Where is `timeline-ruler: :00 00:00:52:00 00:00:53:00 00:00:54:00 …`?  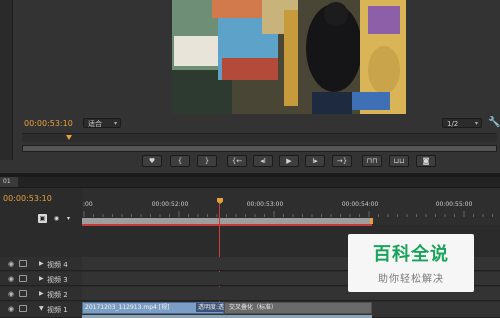
timeline-ruler: :00 00:00:52:00 00:00:53:00 00:00:54:00 … is located at coordinates (291, 207).